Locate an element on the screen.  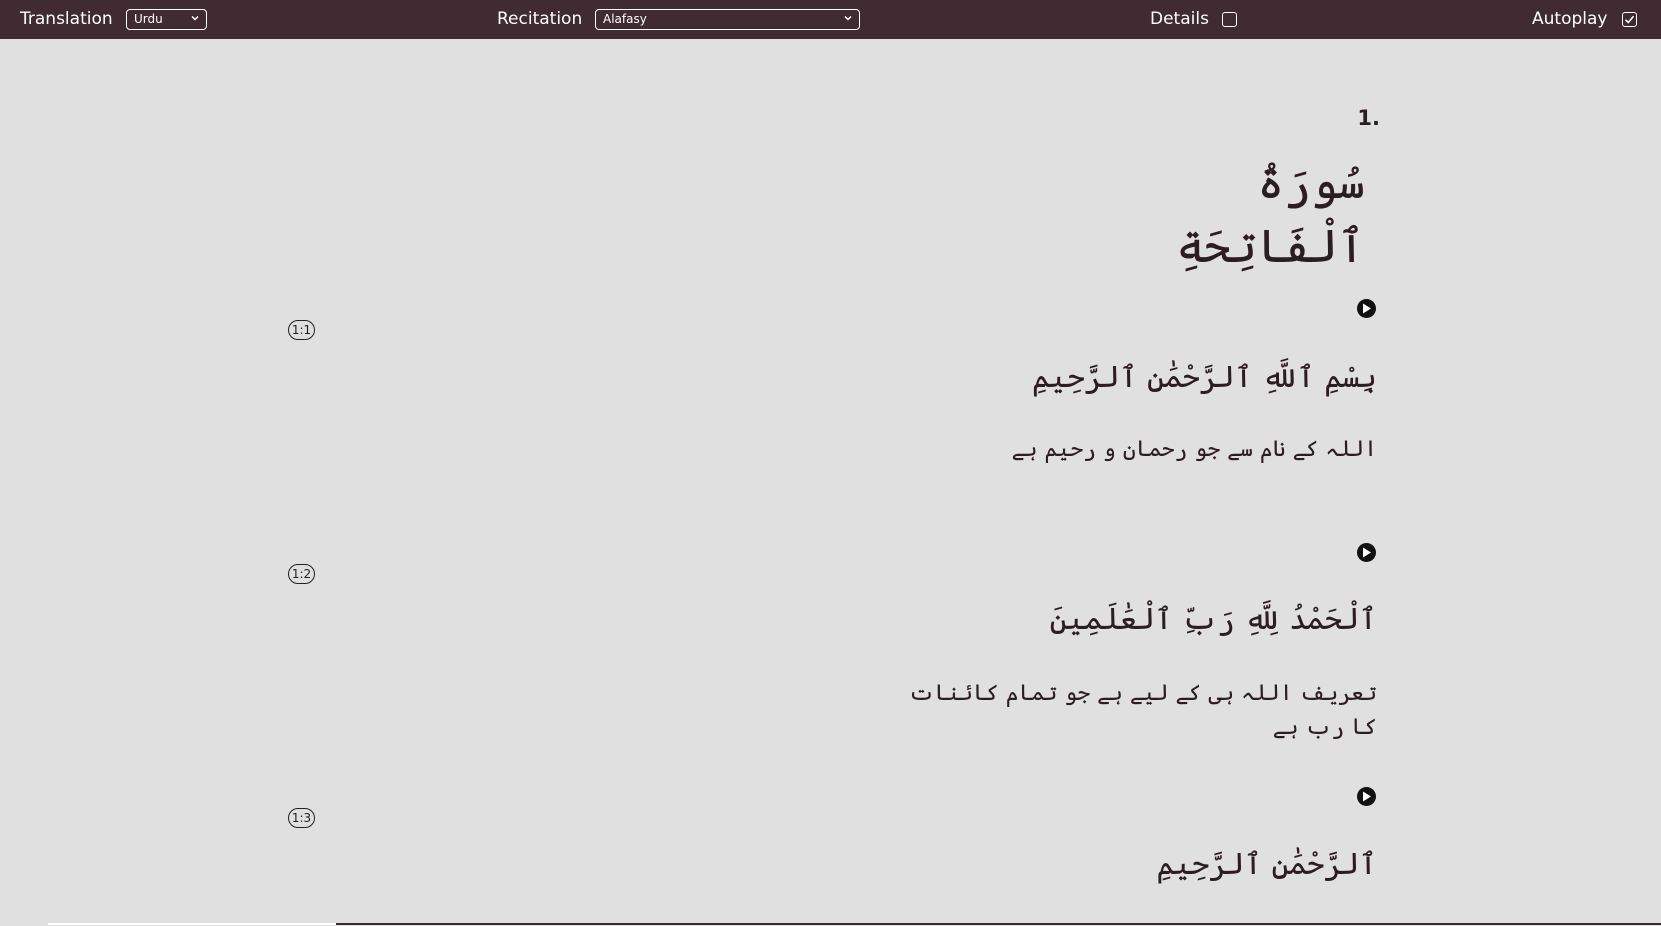
autoplay-label: Autoplay is located at coordinates (1570, 19).